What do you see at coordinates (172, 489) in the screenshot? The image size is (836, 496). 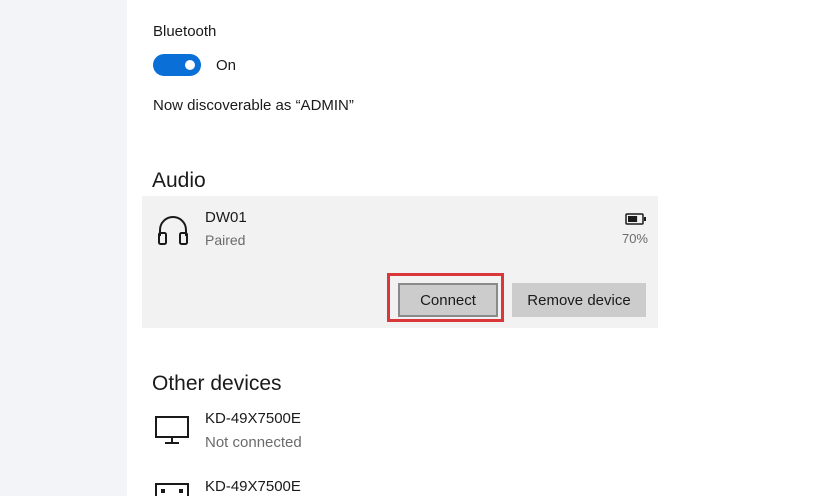 I see `tv-icon` at bounding box center [172, 489].